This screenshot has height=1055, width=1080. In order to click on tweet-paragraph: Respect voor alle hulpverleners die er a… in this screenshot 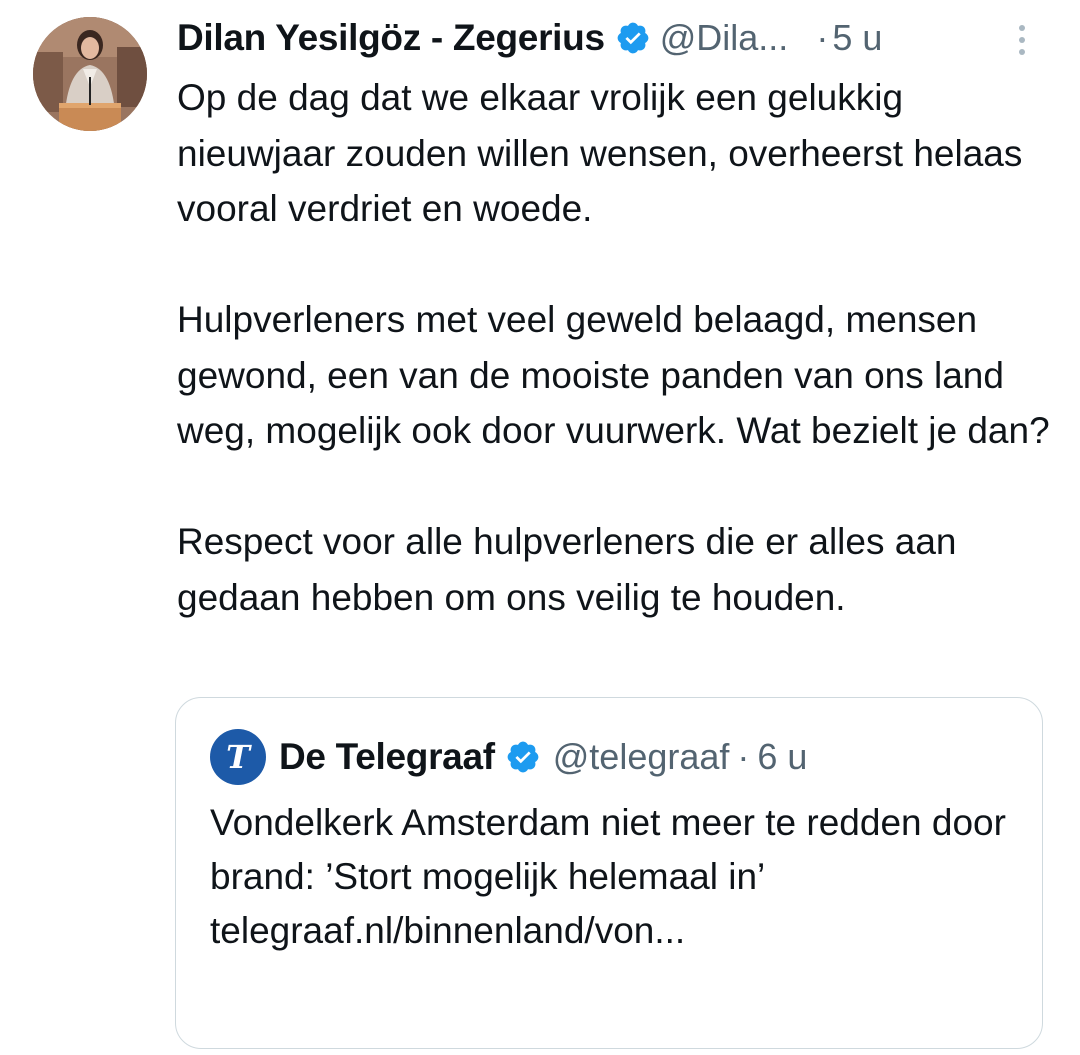, I will do `click(567, 569)`.